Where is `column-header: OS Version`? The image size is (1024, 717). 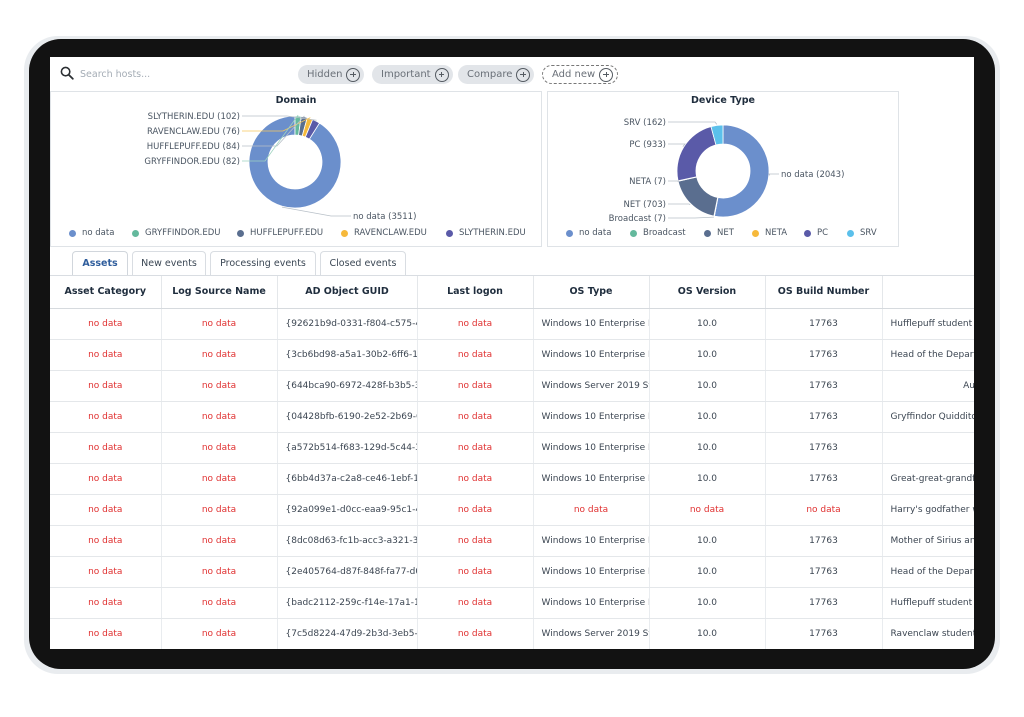 column-header: OS Version is located at coordinates (707, 292).